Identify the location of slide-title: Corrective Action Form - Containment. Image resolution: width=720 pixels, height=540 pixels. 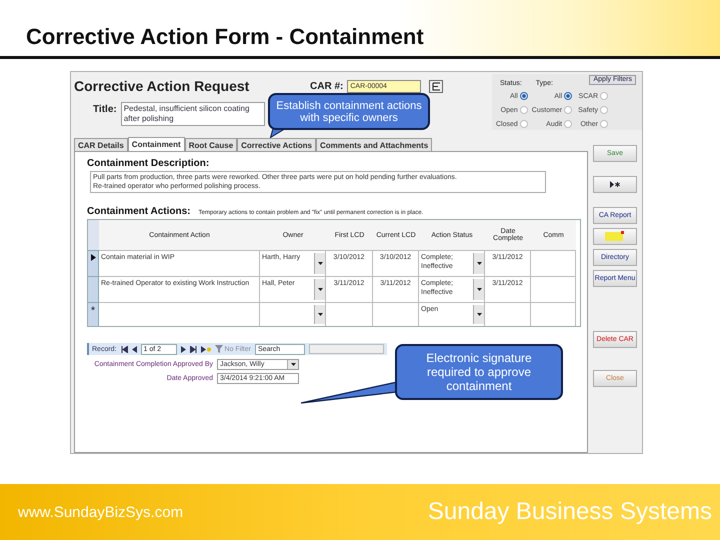
(225, 37).